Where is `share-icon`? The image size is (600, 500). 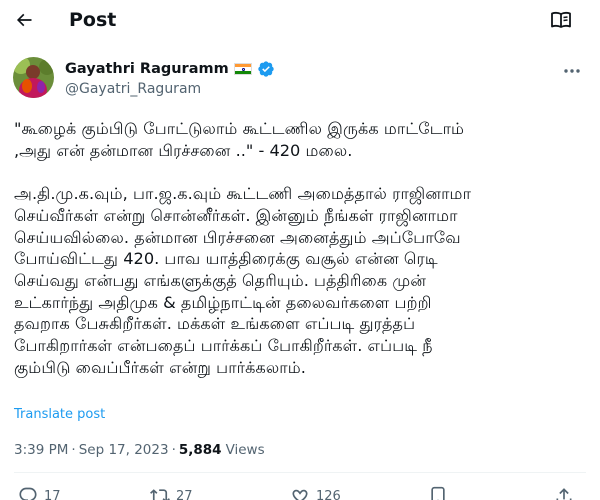 share-icon is located at coordinates (564, 494).